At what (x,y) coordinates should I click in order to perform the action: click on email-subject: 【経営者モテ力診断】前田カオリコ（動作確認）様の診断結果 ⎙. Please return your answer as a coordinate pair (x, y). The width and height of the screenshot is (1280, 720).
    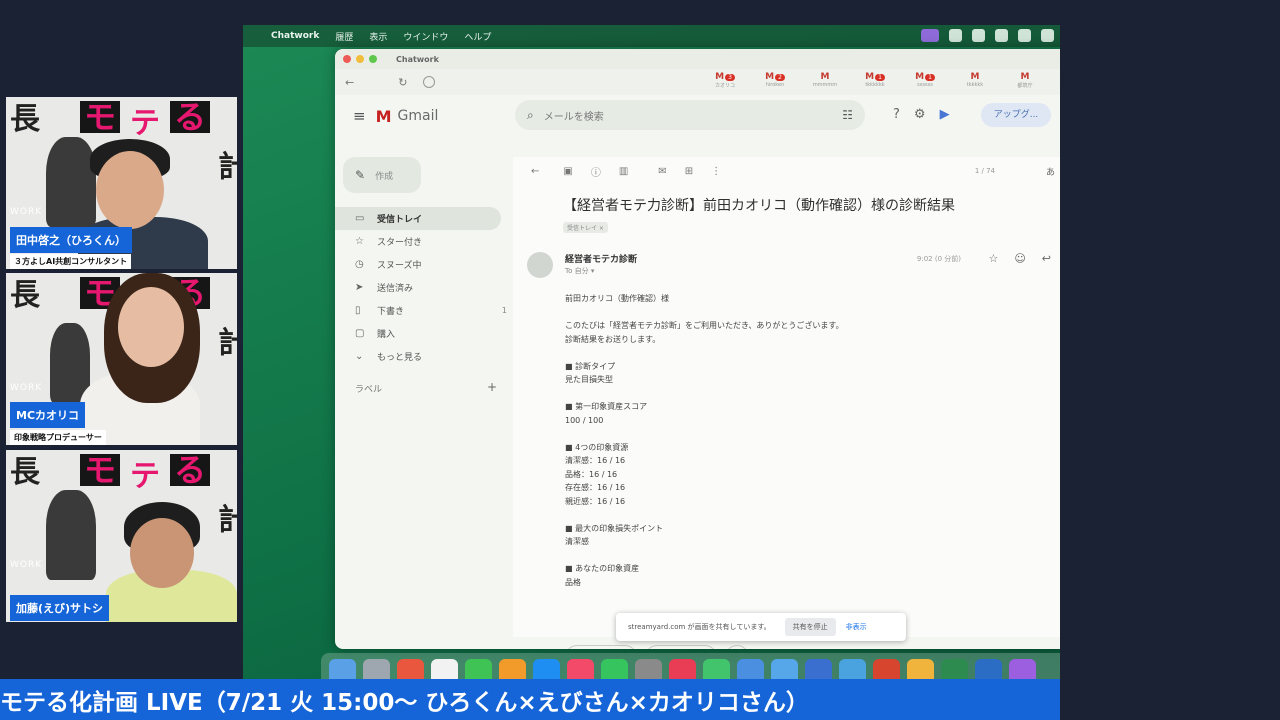
    Looking at the image, I should click on (803, 205).